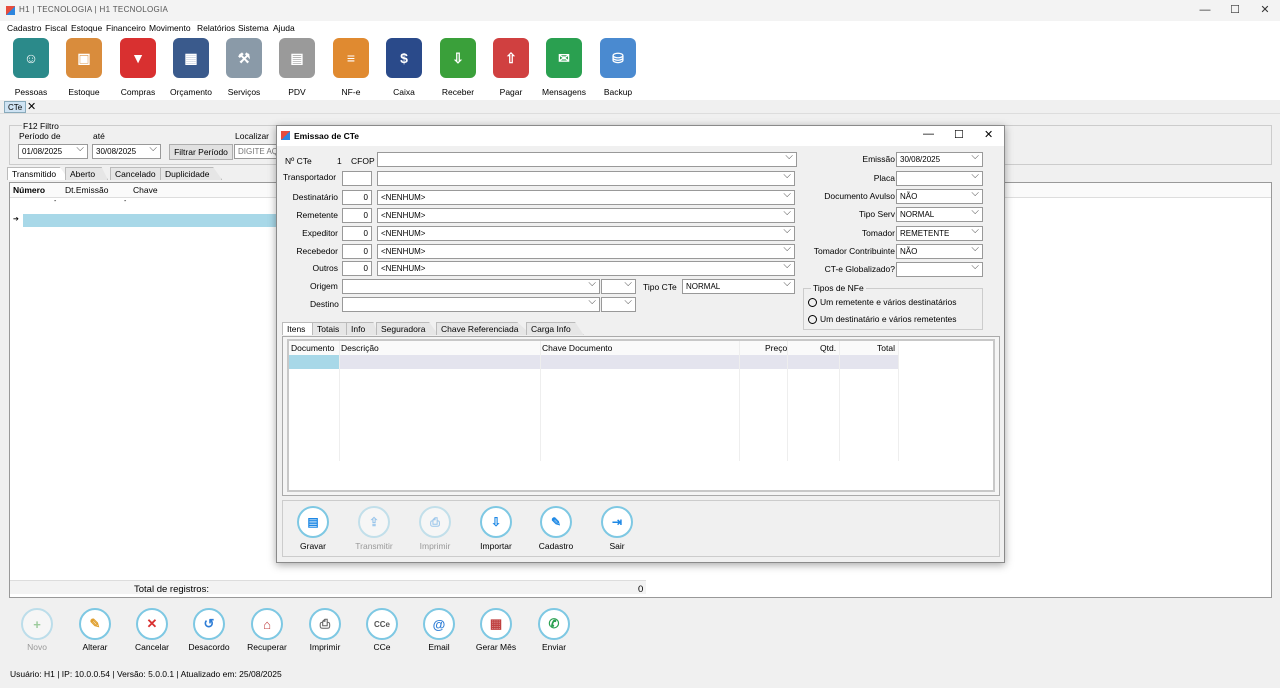 Image resolution: width=1280 pixels, height=688 pixels. I want to click on recuperar-button: ⌂ Recuperar, so click(267, 630).